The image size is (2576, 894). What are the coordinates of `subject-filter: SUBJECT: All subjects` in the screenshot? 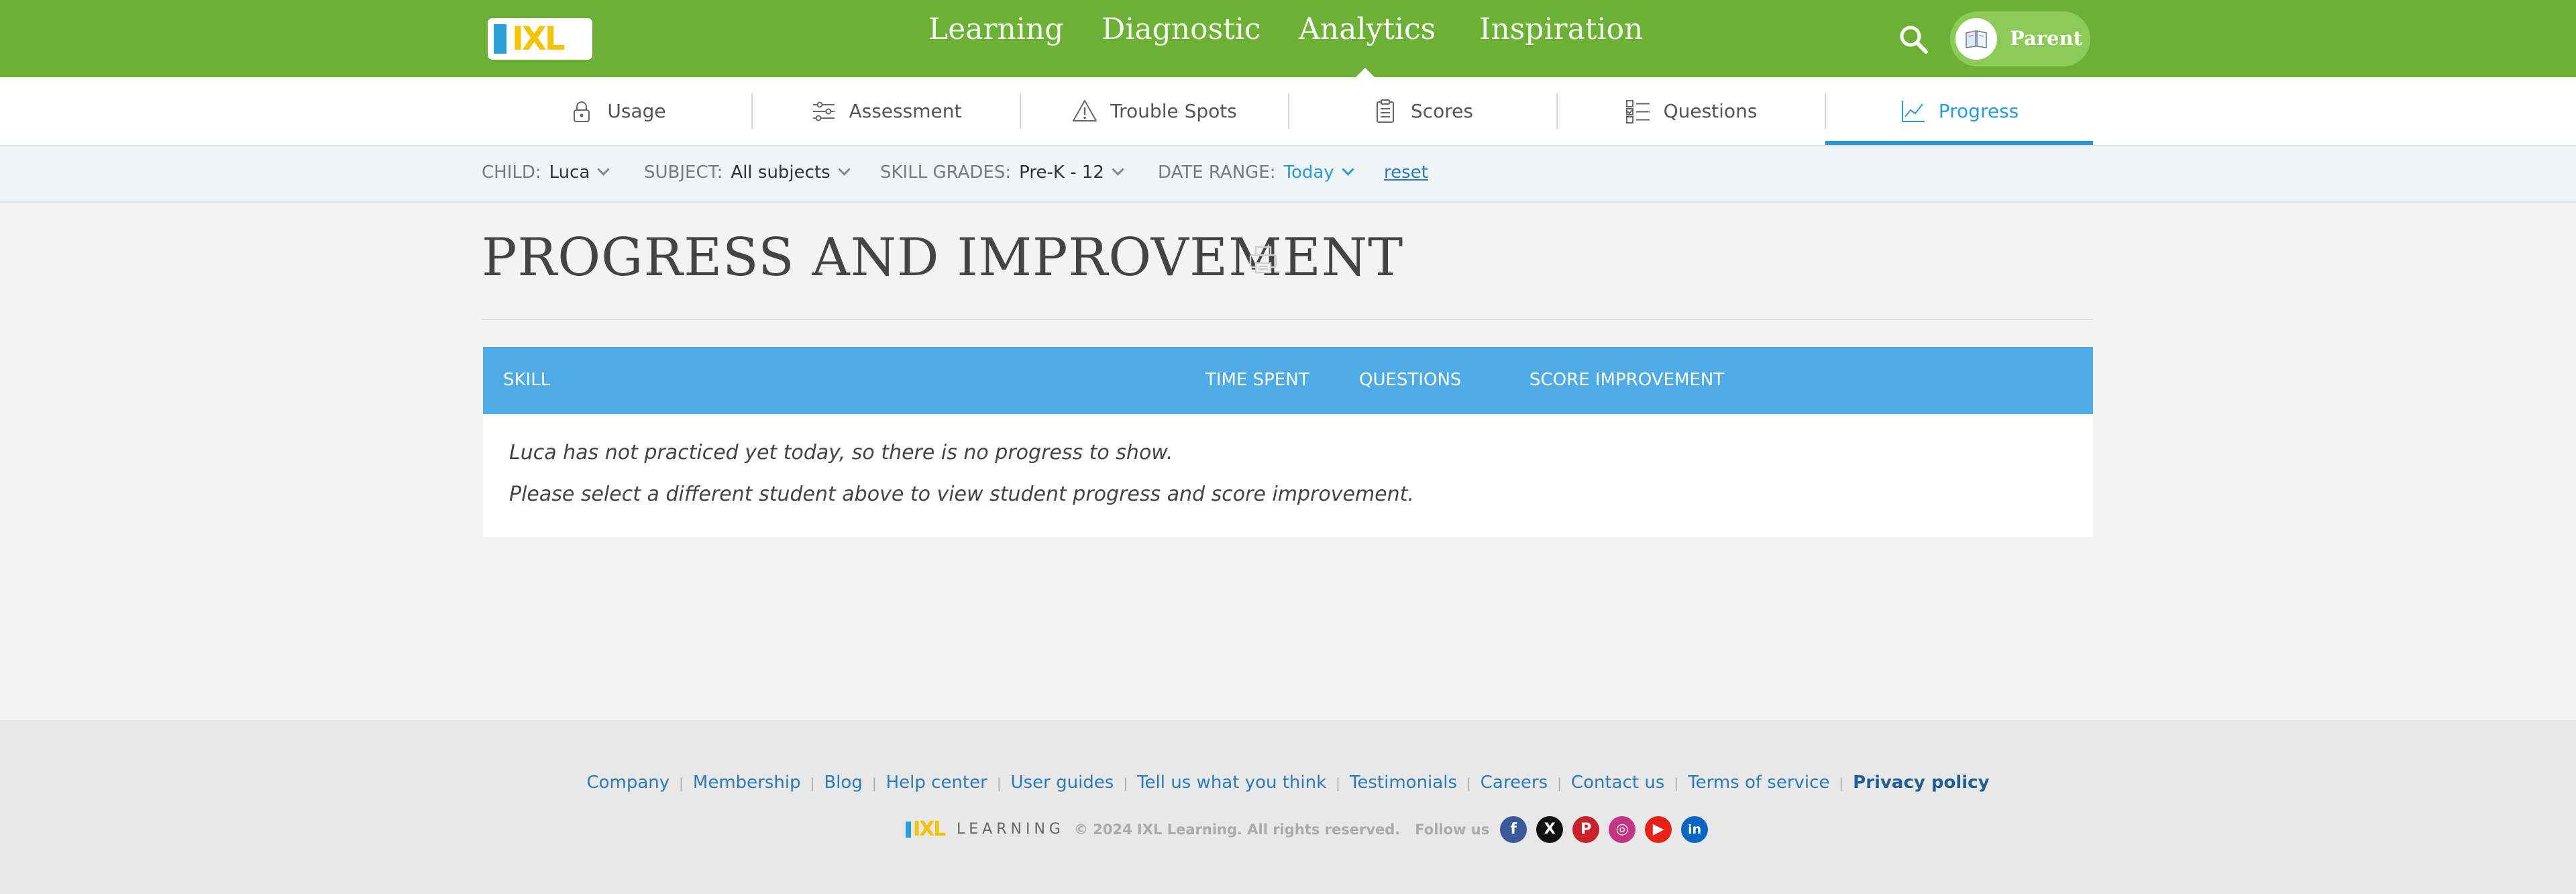 It's located at (747, 173).